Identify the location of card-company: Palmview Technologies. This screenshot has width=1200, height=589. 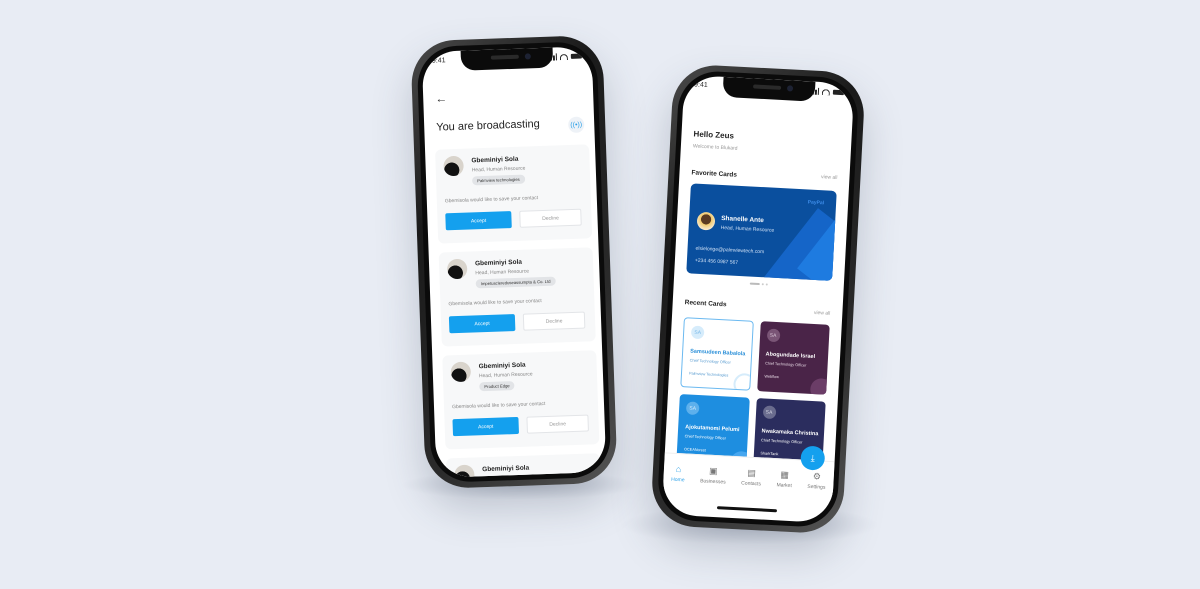
(708, 374).